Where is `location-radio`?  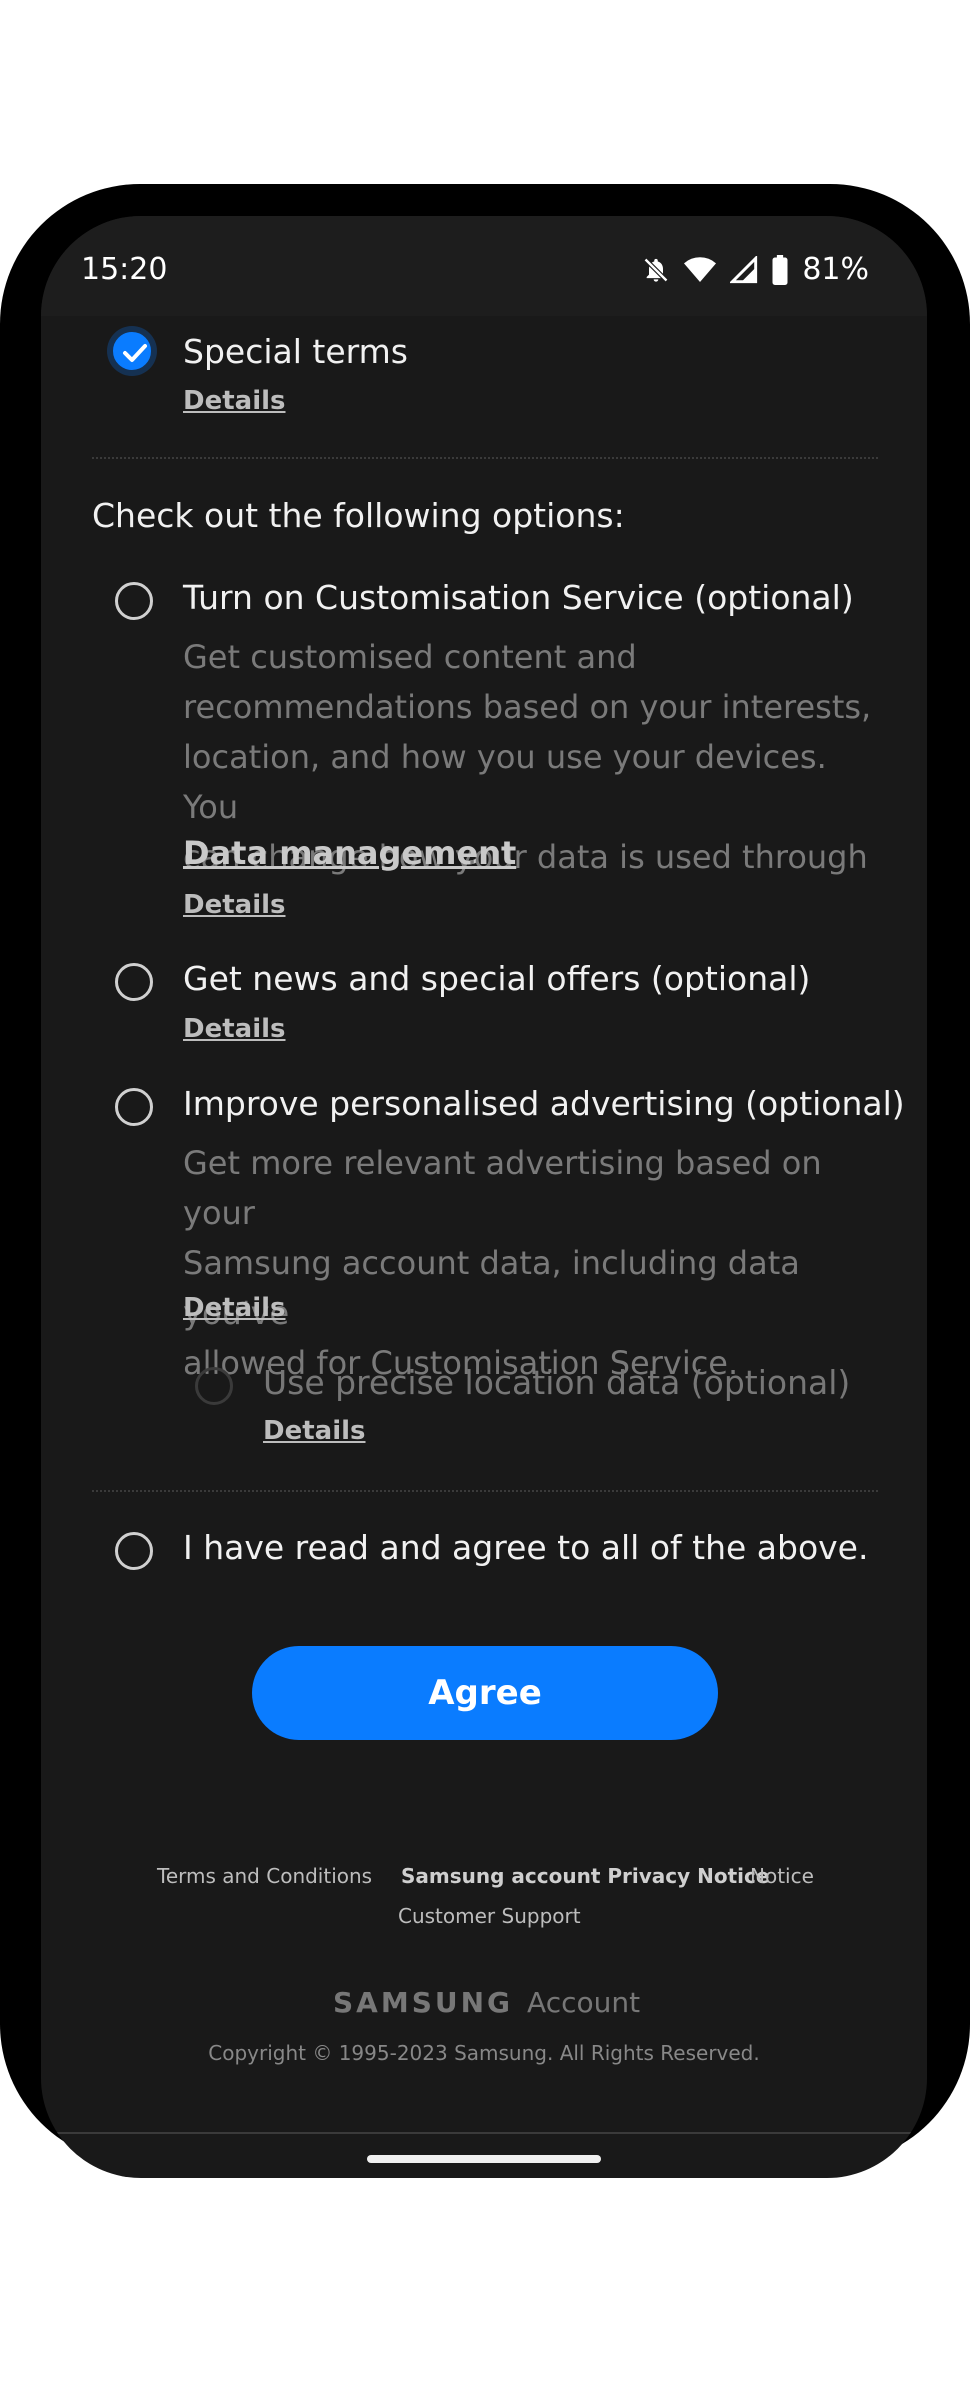
location-radio is located at coordinates (214, 1386).